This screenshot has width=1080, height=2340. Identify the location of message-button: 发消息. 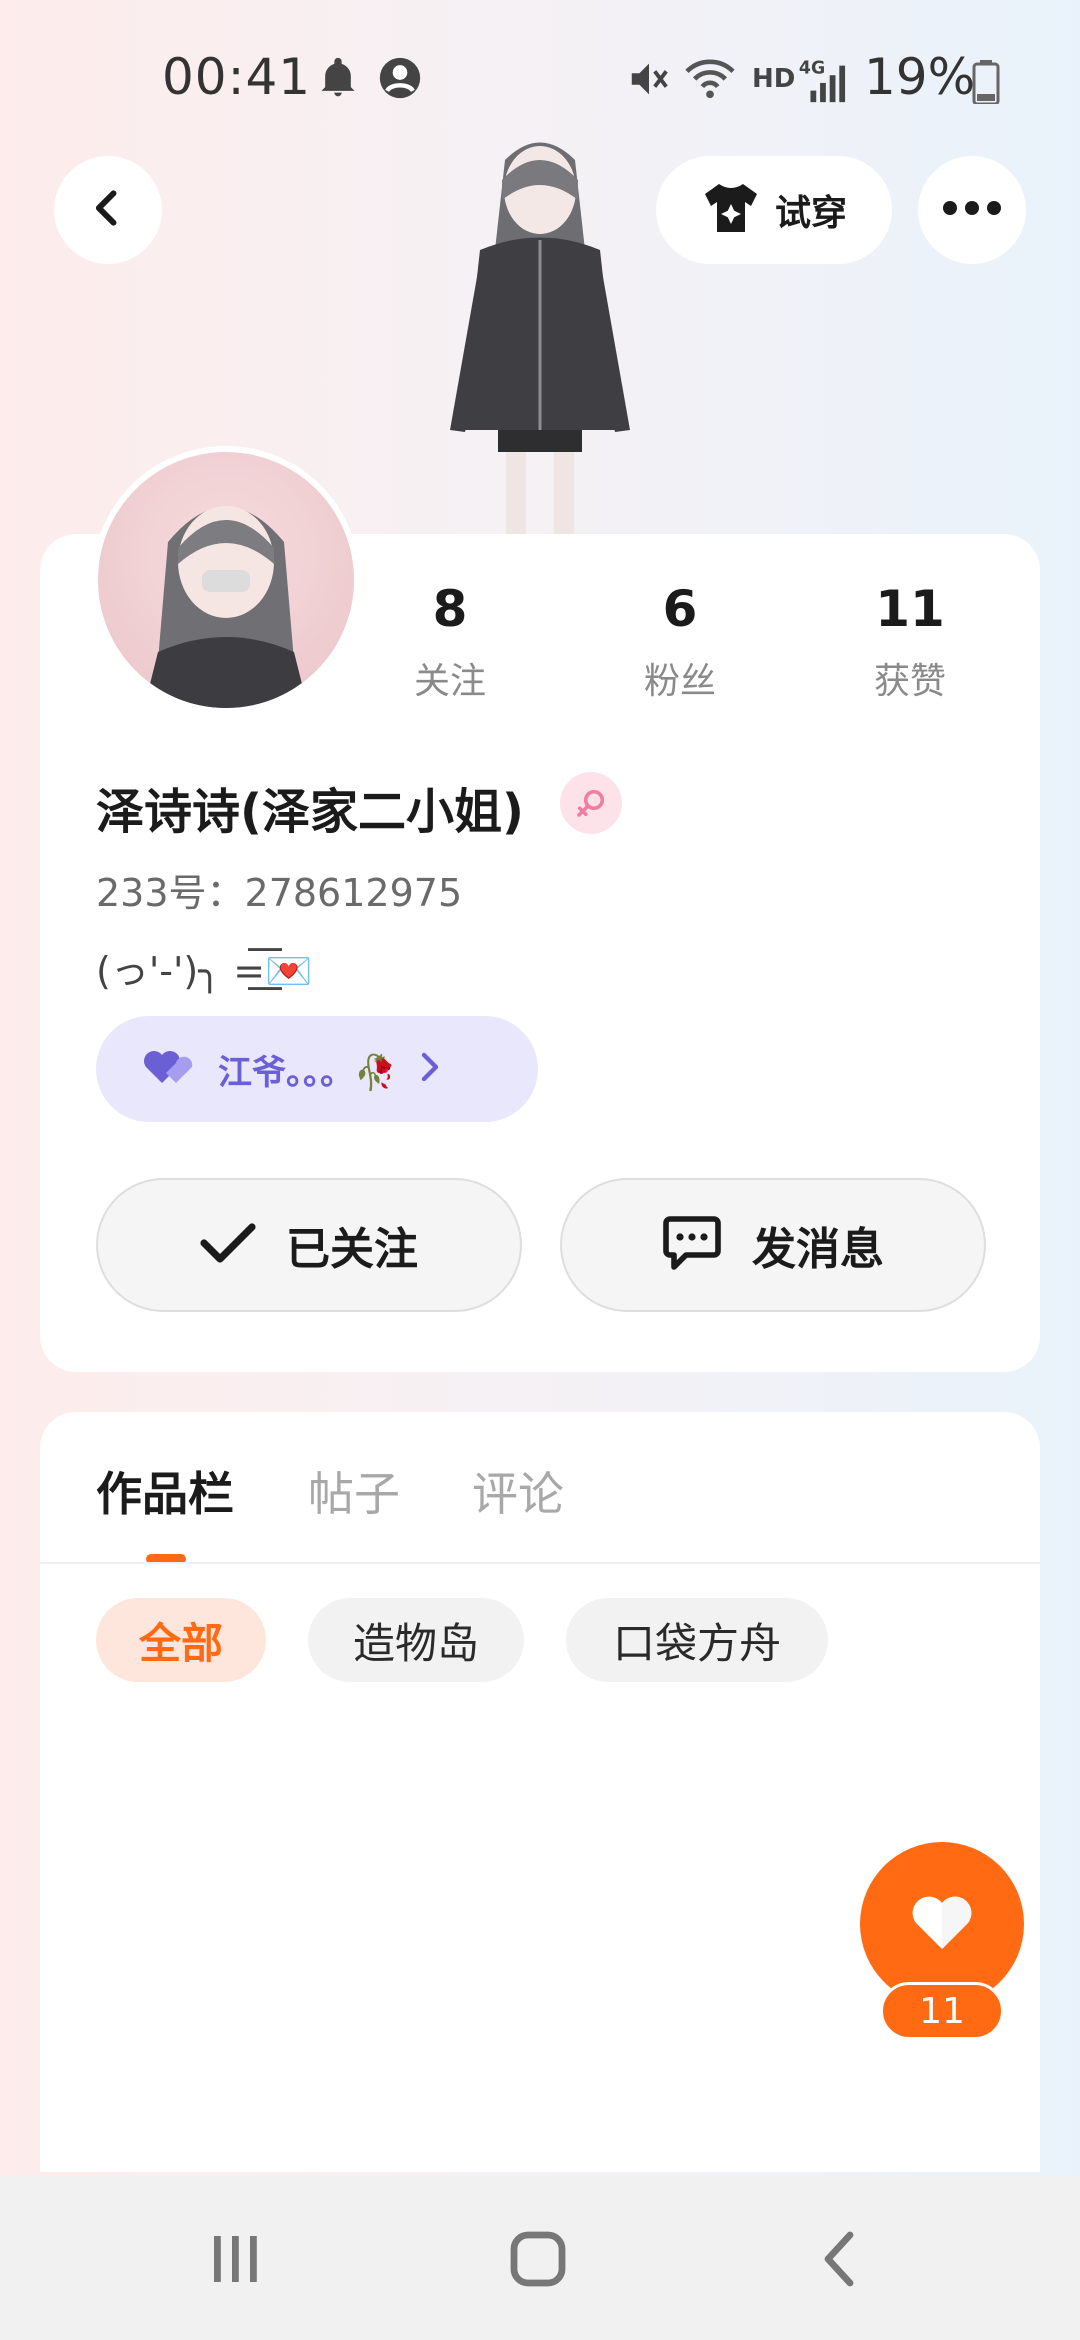
(773, 1245).